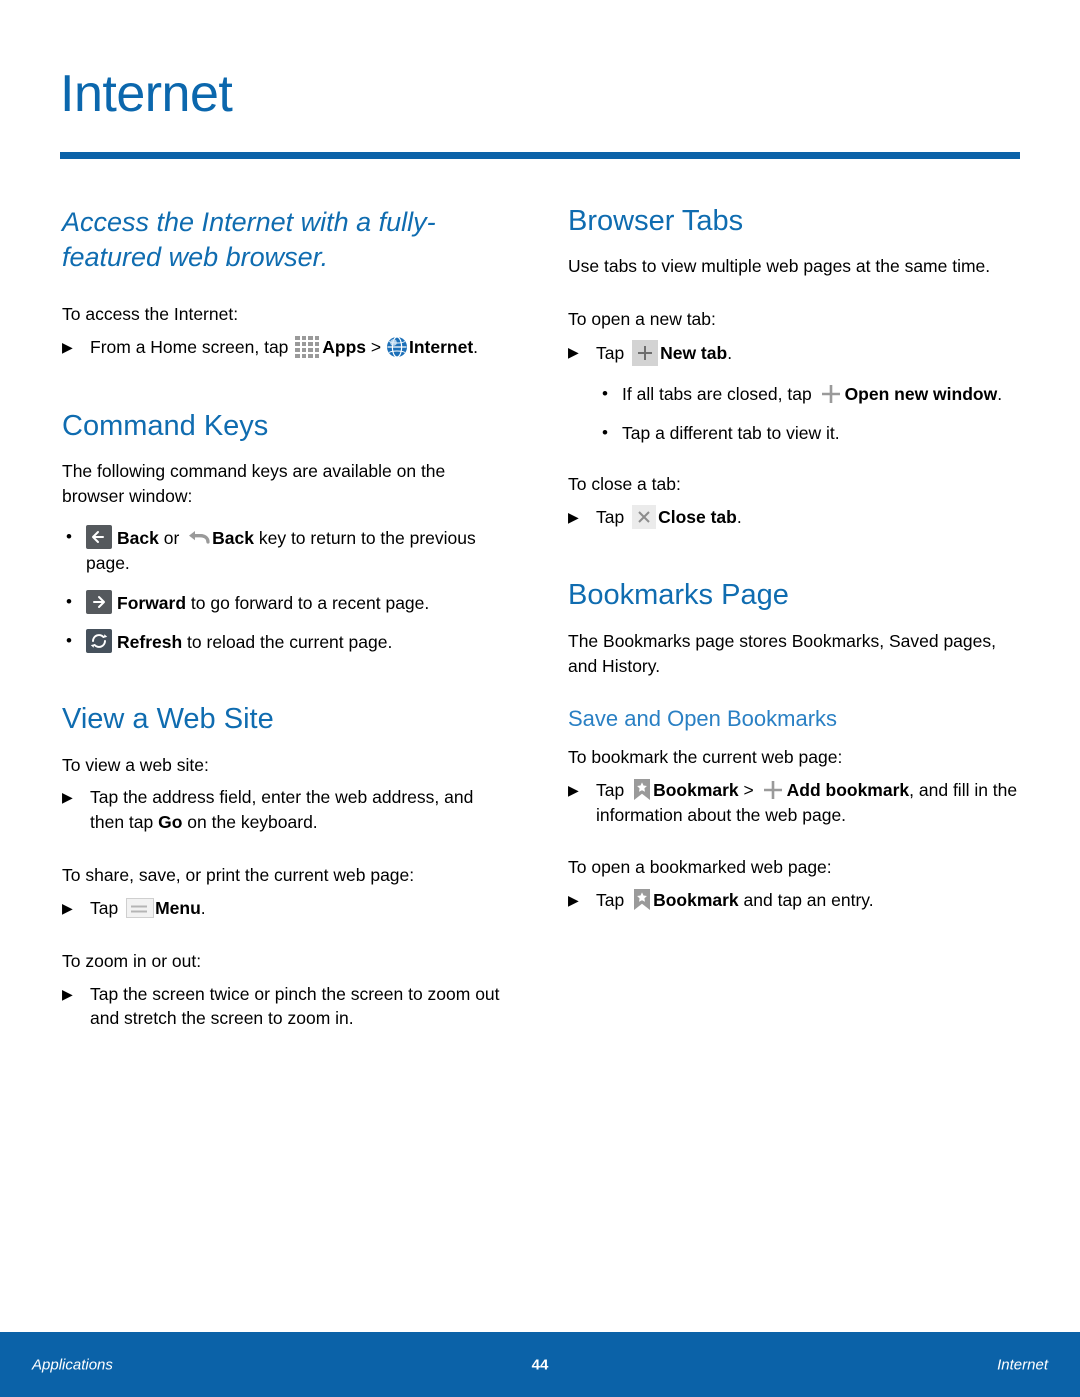  Describe the element at coordinates (171, 537) in the screenshot. I see `or-text: or` at that location.